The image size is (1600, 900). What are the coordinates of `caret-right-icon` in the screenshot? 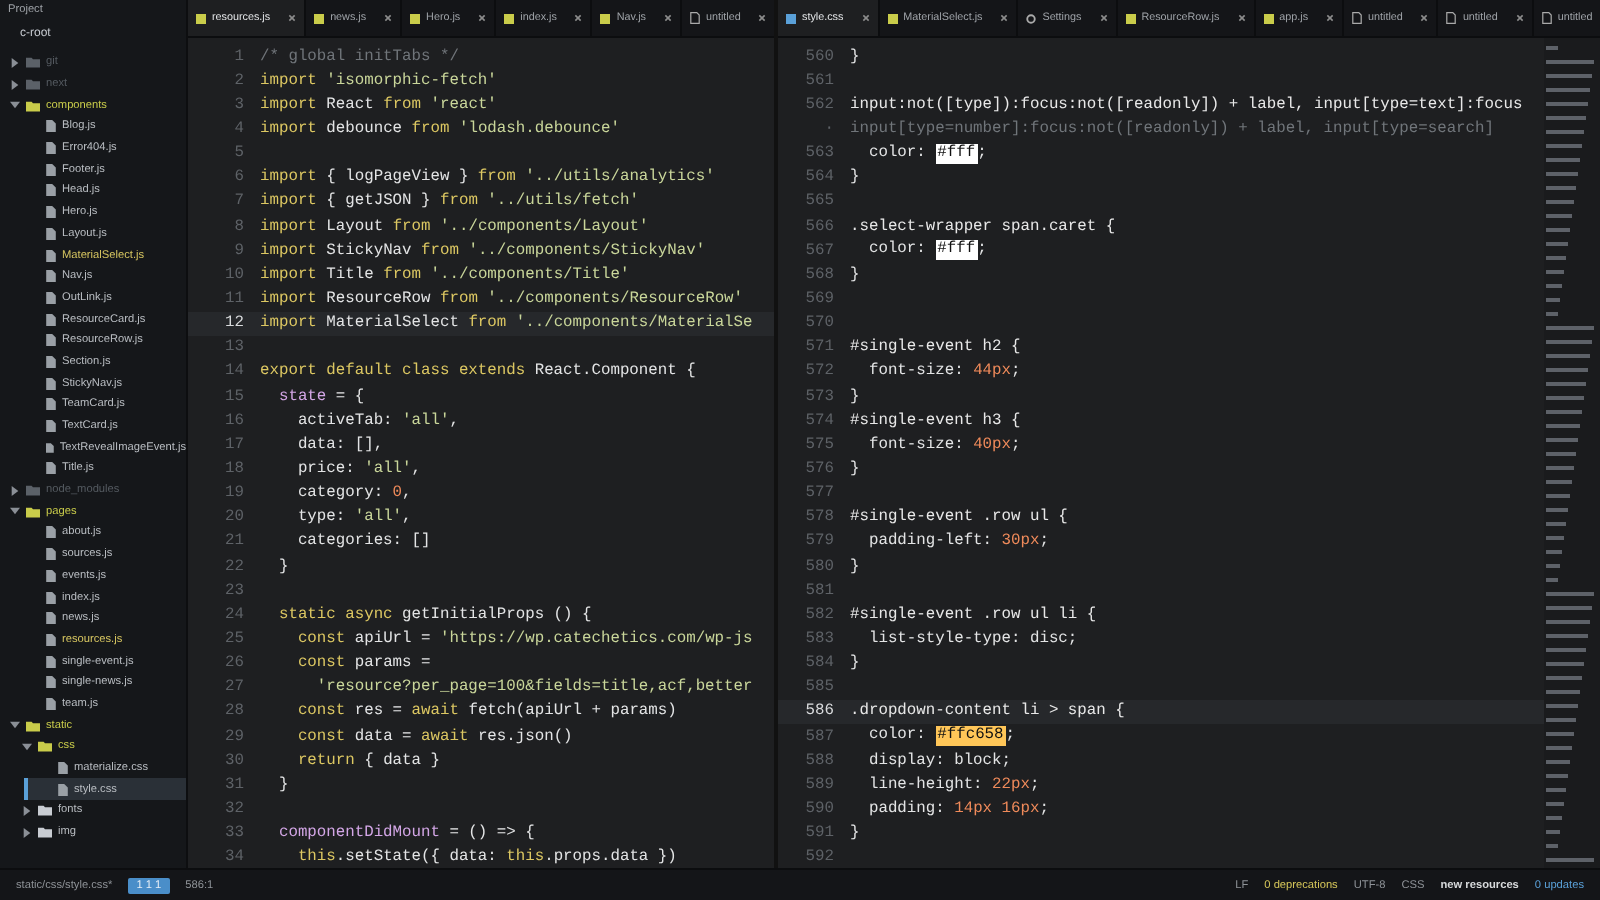 It's located at (15, 490).